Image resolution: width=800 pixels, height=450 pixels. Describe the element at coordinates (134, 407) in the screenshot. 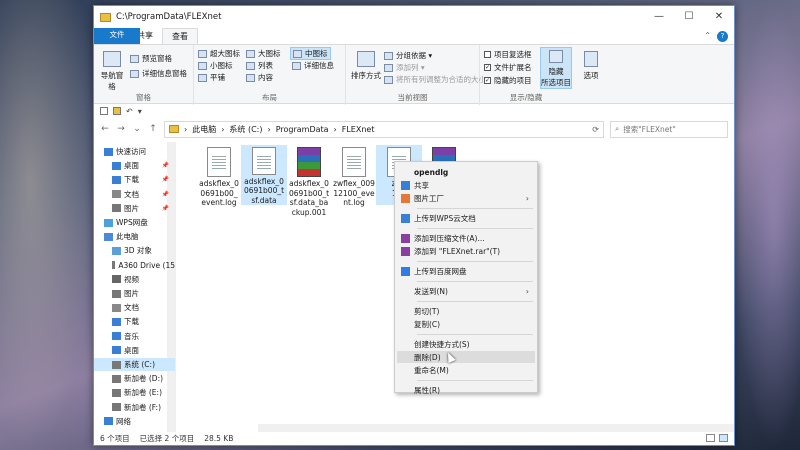

I see `nav-item: 新加卷 (F:)` at that location.